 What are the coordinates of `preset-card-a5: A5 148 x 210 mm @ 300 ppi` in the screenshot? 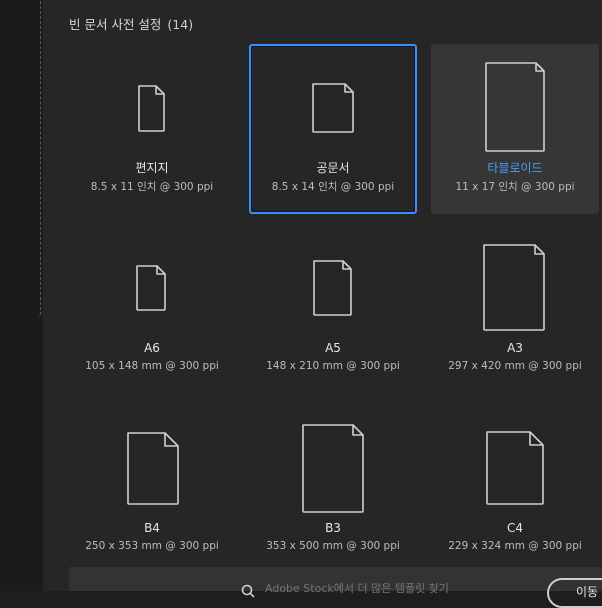 It's located at (333, 313).